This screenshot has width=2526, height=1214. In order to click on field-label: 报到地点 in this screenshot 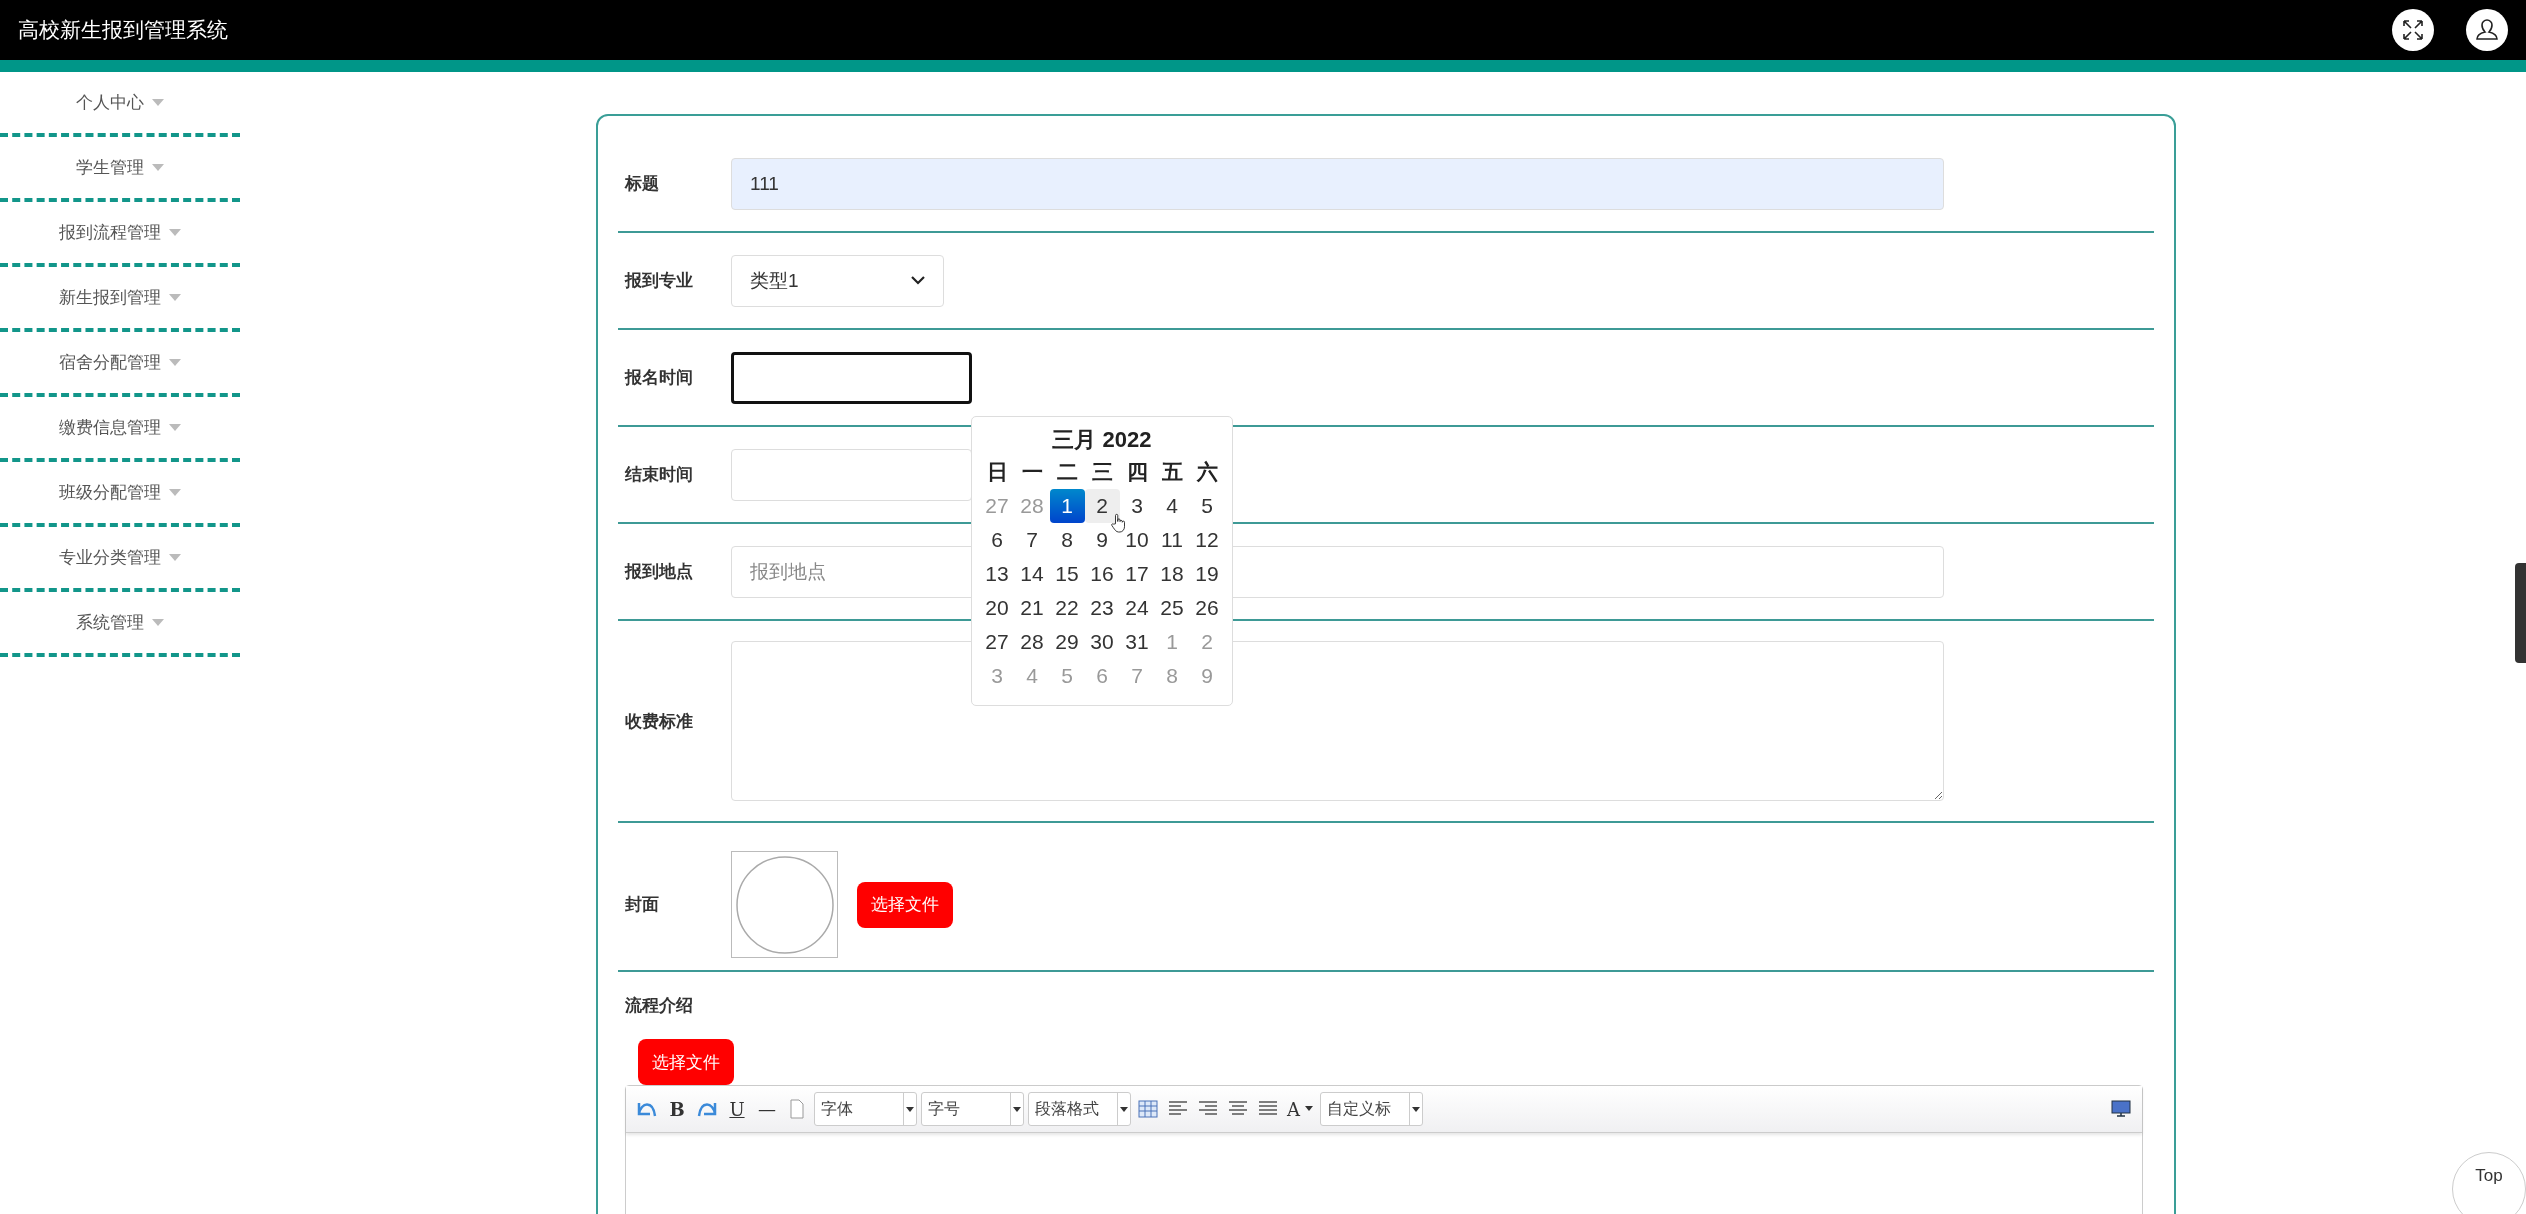, I will do `click(659, 572)`.